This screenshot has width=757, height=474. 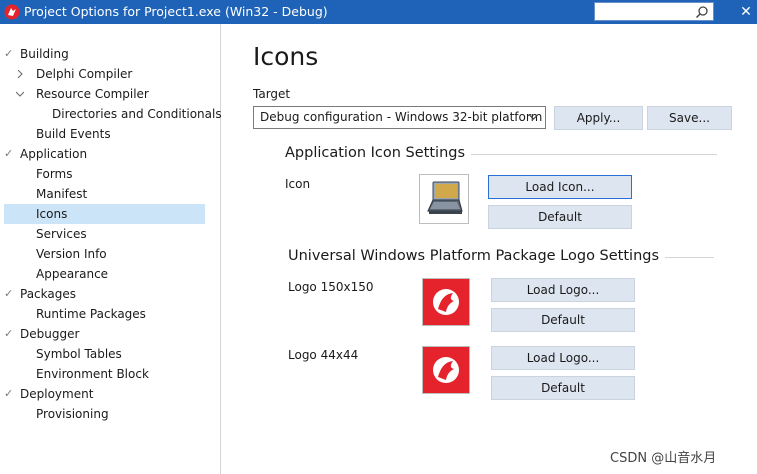 I want to click on close-icon: ✕, so click(x=746, y=12).